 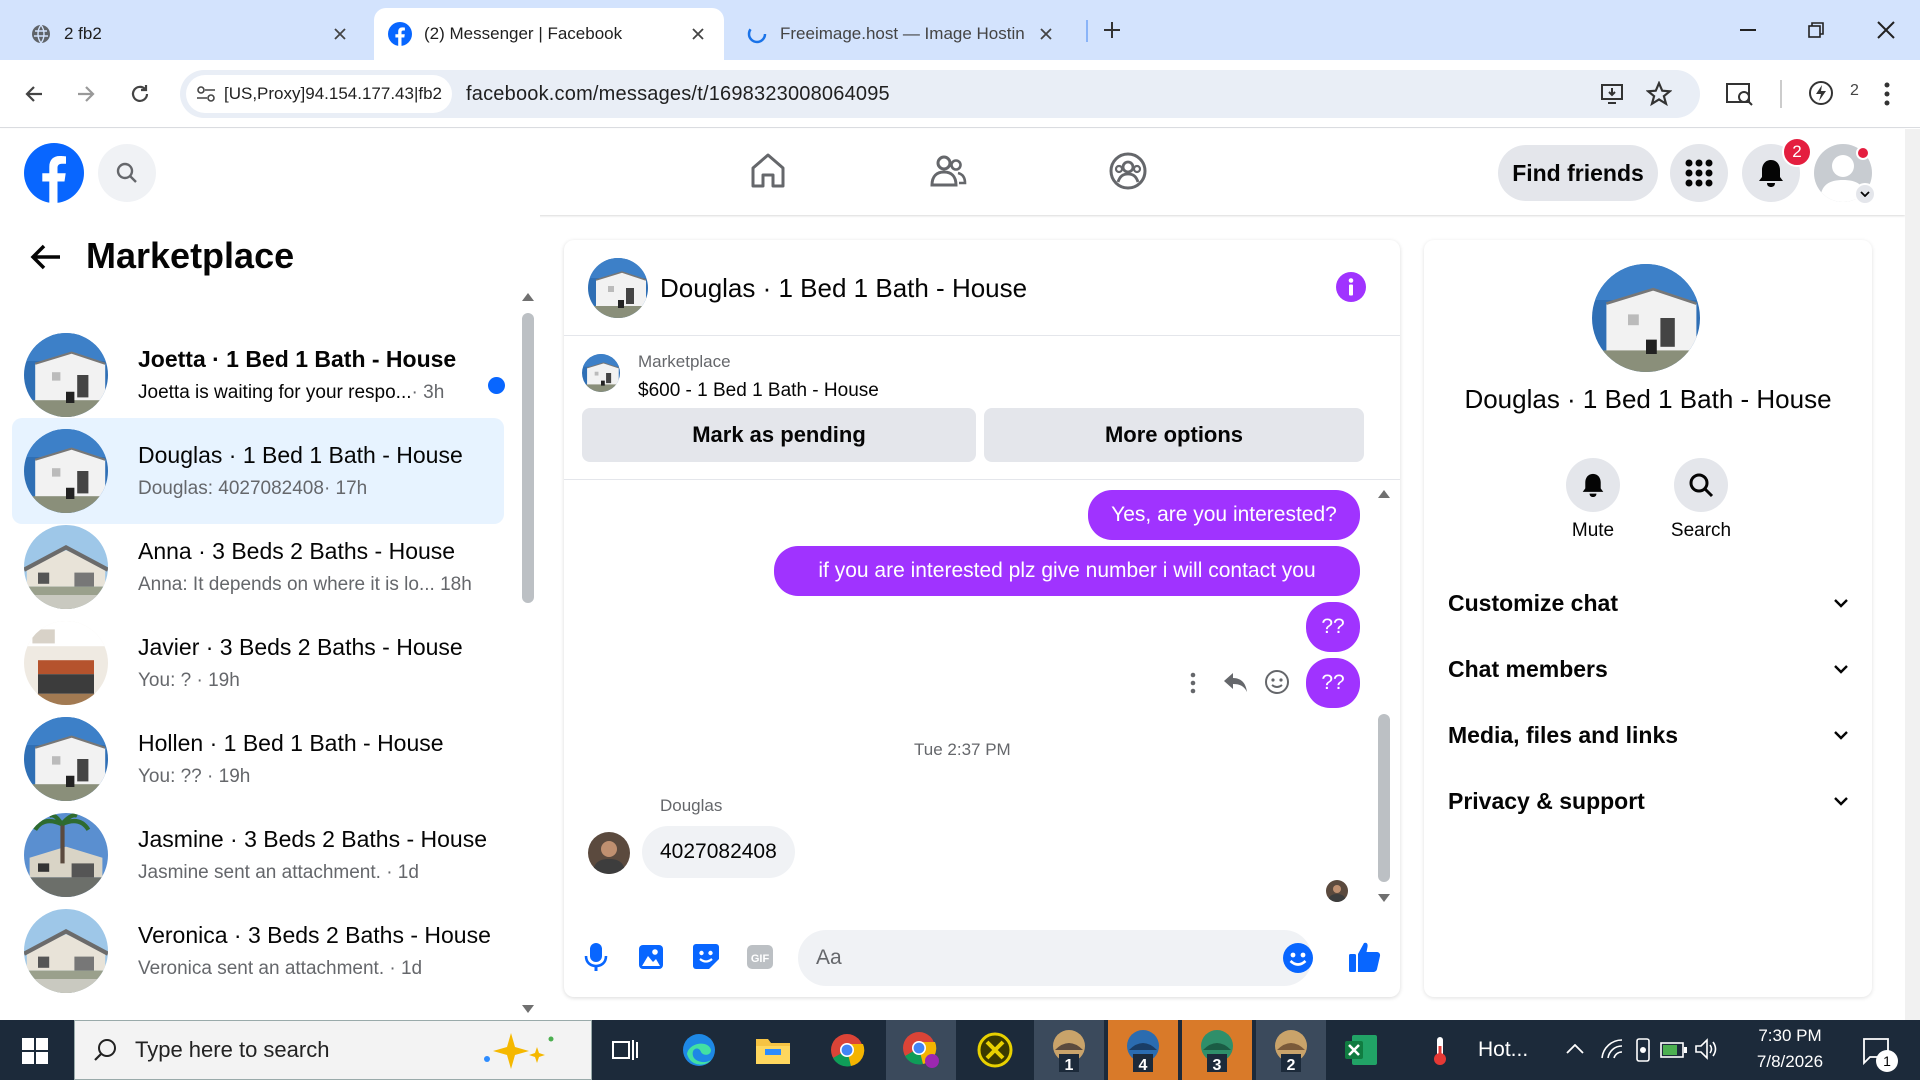 What do you see at coordinates (1174, 435) in the screenshot?
I see `more-options-button: More options` at bounding box center [1174, 435].